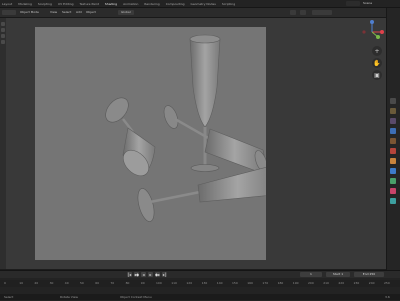 The width and height of the screenshot is (400, 301). What do you see at coordinates (377, 63) in the screenshot?
I see `pan-icon: ✋` at bounding box center [377, 63].